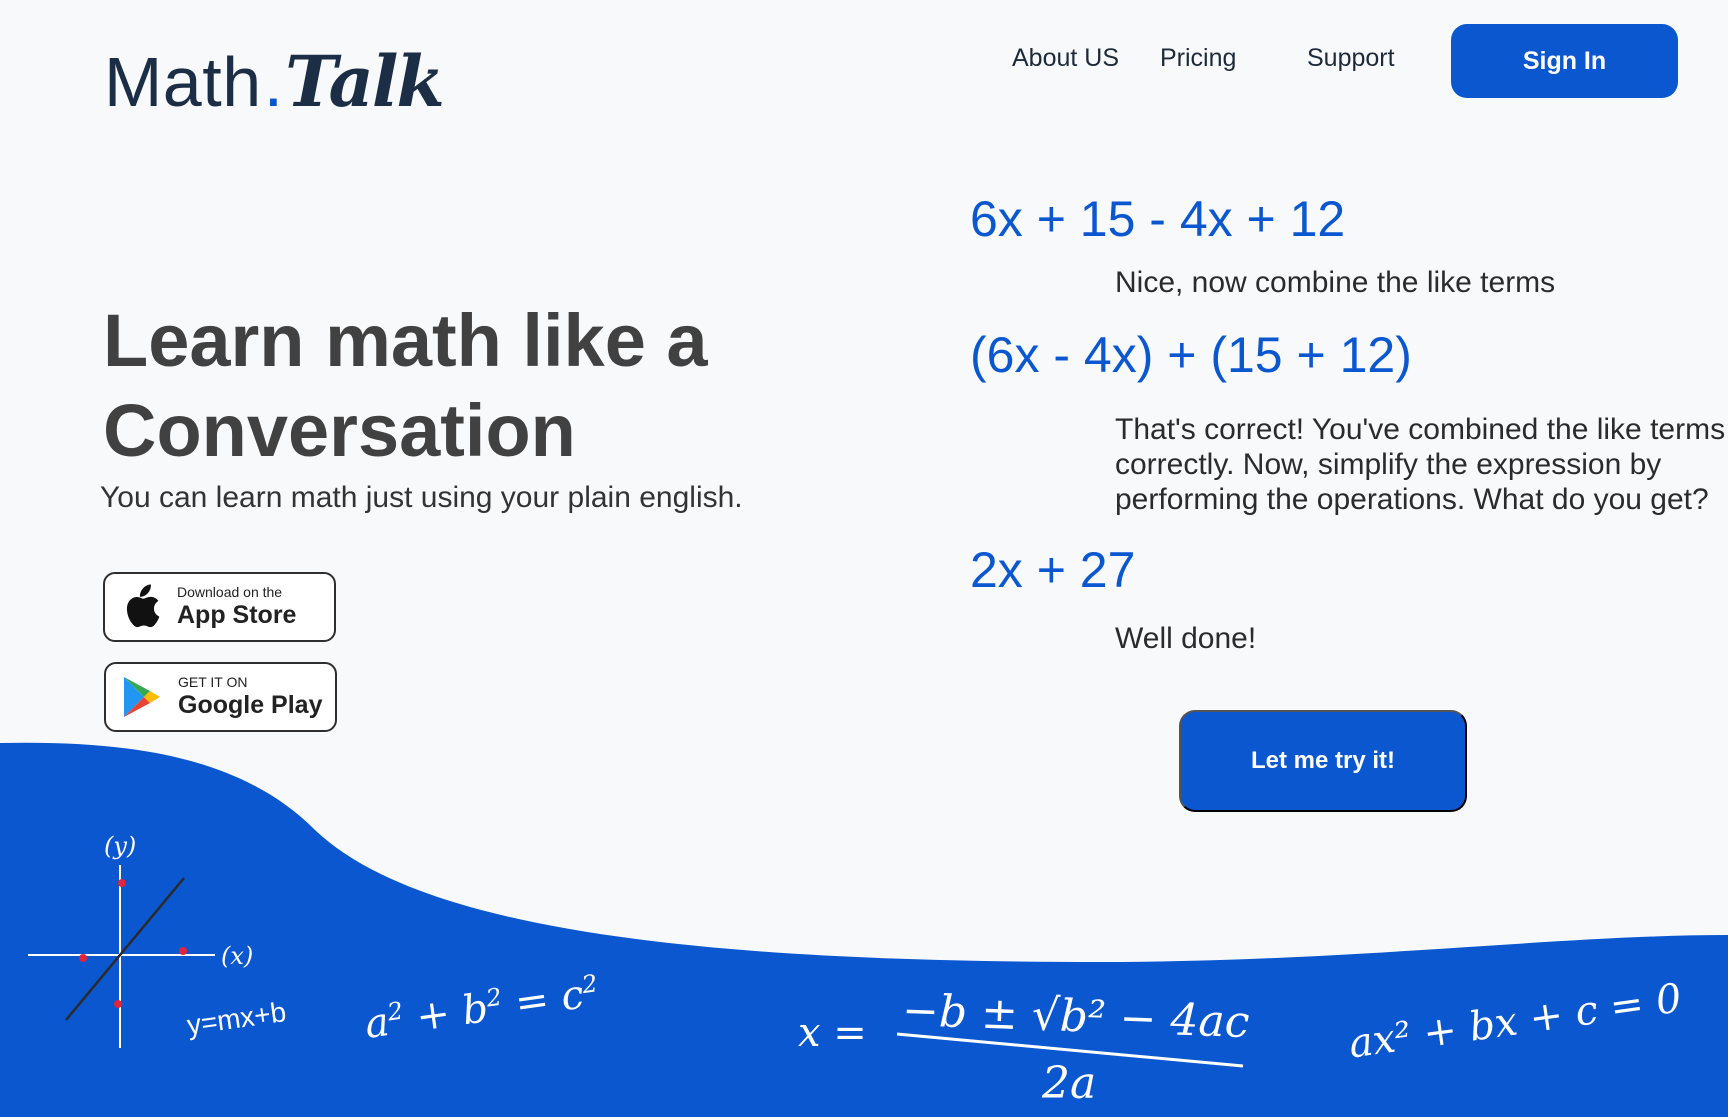 This screenshot has width=1728, height=1117. What do you see at coordinates (395, 1011) in the screenshot?
I see `pythag-a-exponent: 2` at bounding box center [395, 1011].